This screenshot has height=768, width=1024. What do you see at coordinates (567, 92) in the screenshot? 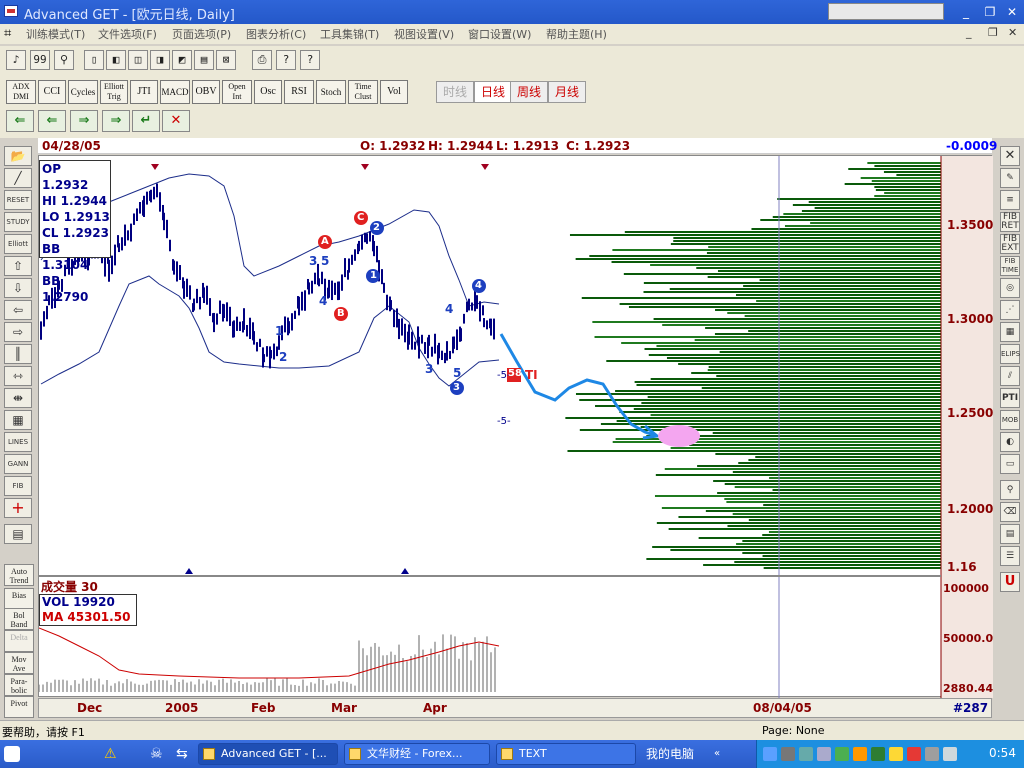
I see `period-monthly: 月线` at bounding box center [567, 92].